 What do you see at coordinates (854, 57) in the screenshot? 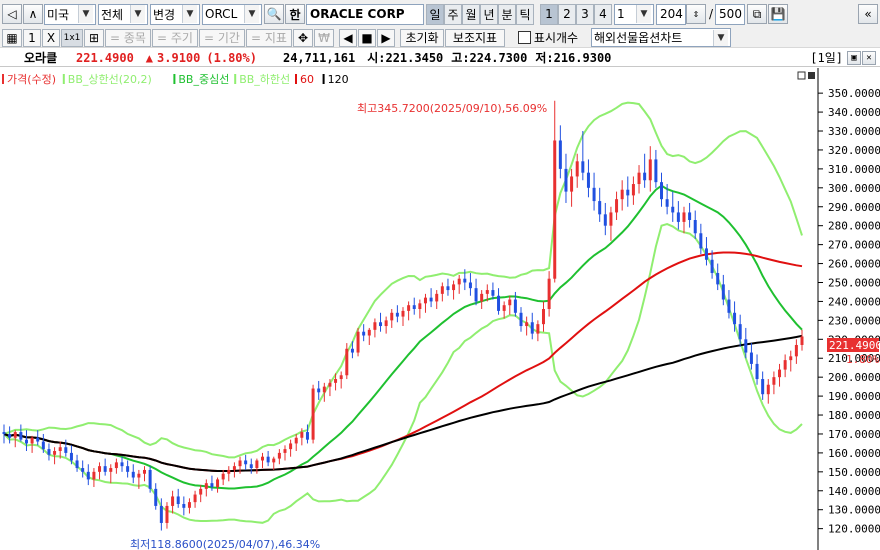
I see `maximize-icon: ▣` at bounding box center [854, 57].